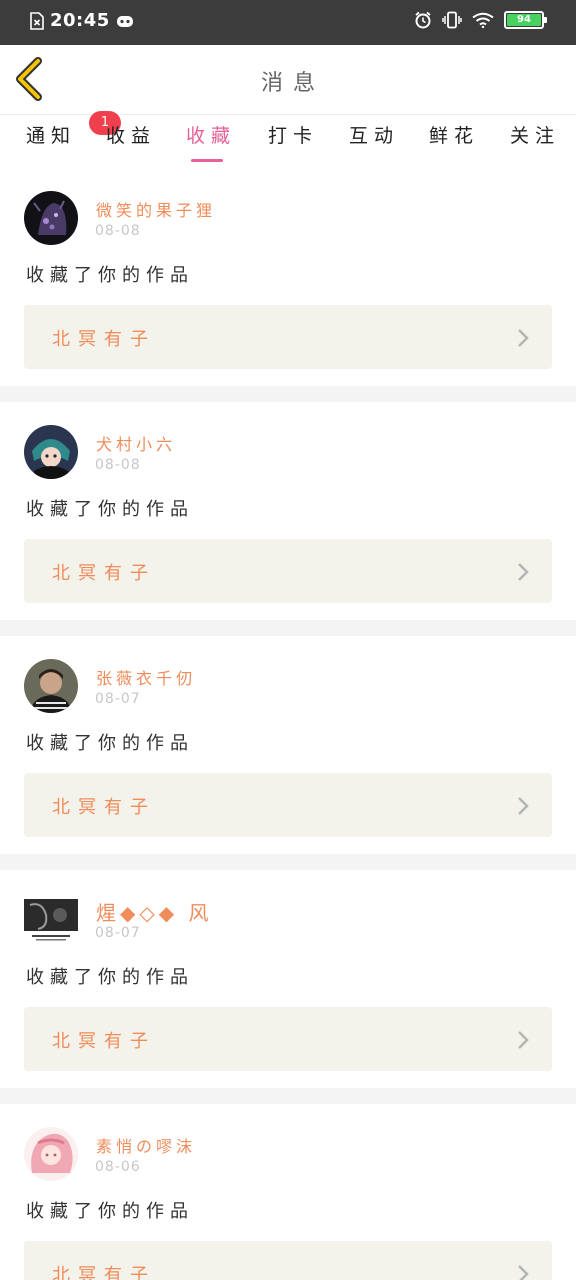 This screenshot has height=1280, width=576. I want to click on tab-favorites: 收藏, so click(211, 141).